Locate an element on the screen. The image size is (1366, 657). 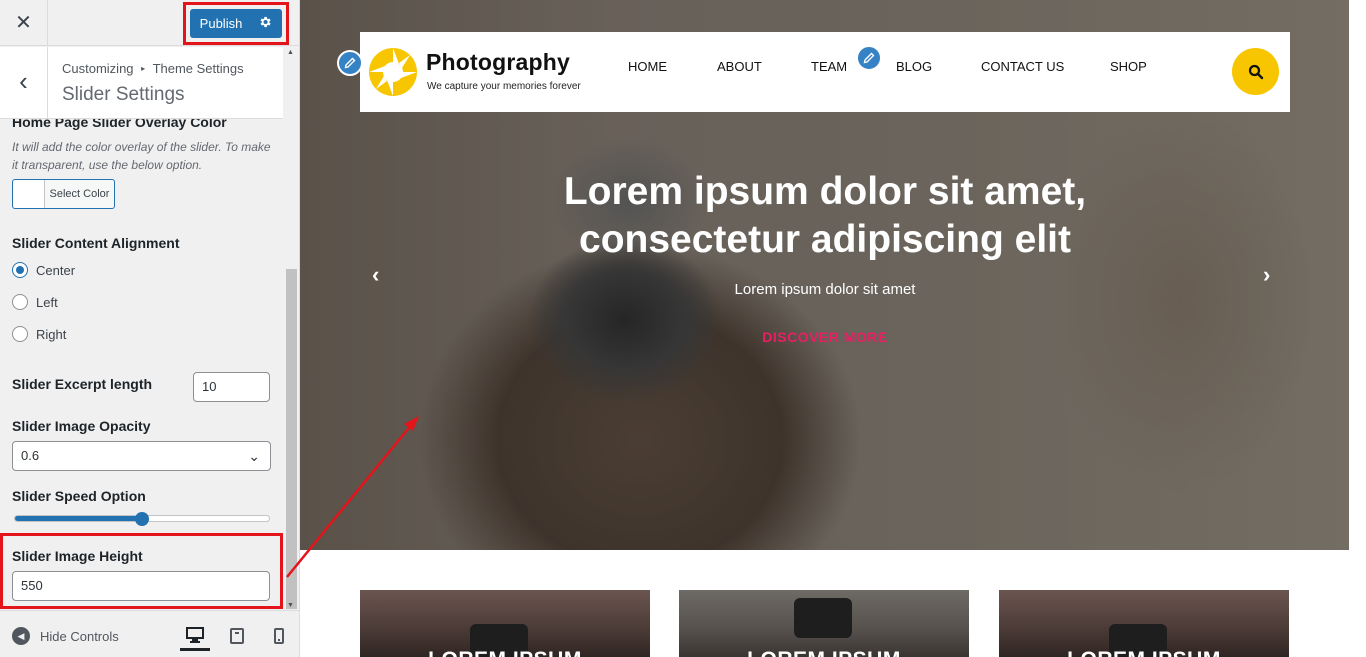
slider-subtitle: Lorem ipsum dolor sit amet is located at coordinates (825, 289).